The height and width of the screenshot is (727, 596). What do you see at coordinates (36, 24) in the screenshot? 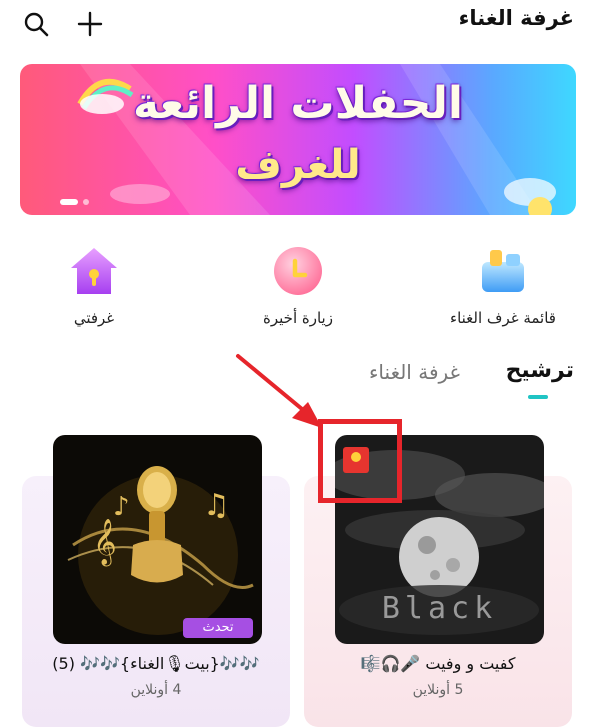
I see `search-icon` at bounding box center [36, 24].